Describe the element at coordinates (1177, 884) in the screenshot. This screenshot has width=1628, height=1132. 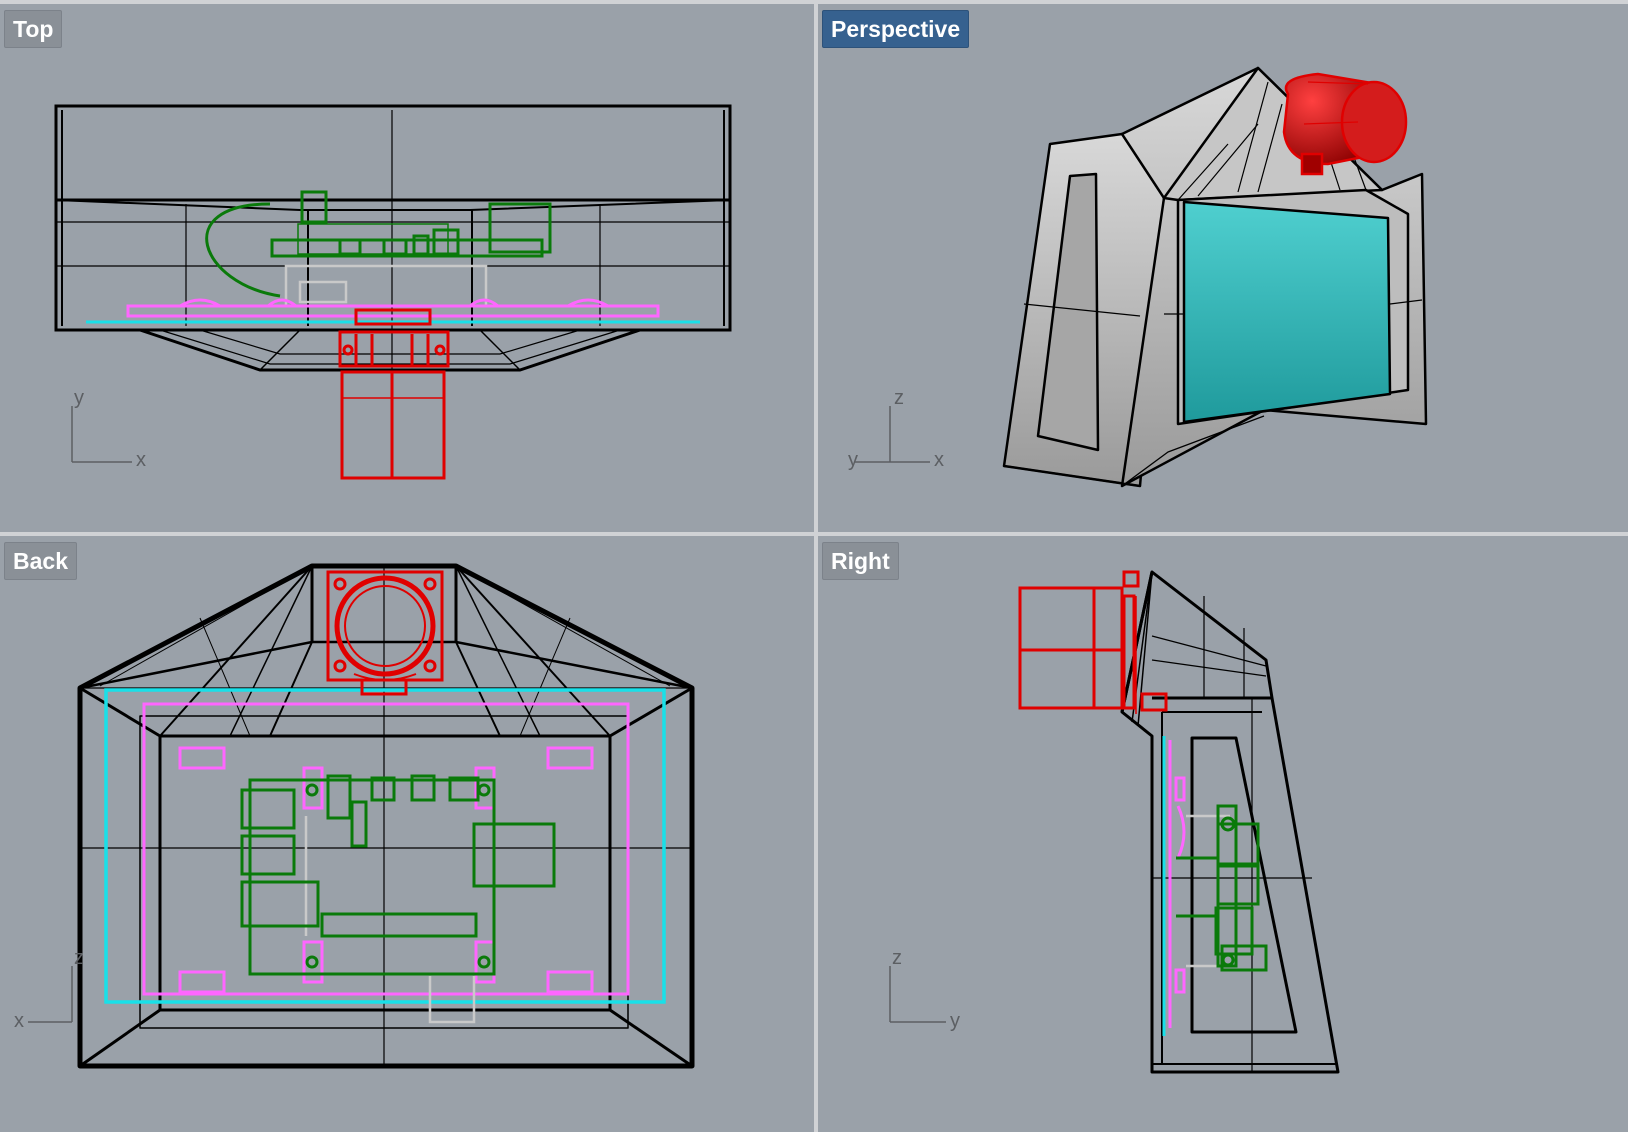
I see `mounts-right` at that location.